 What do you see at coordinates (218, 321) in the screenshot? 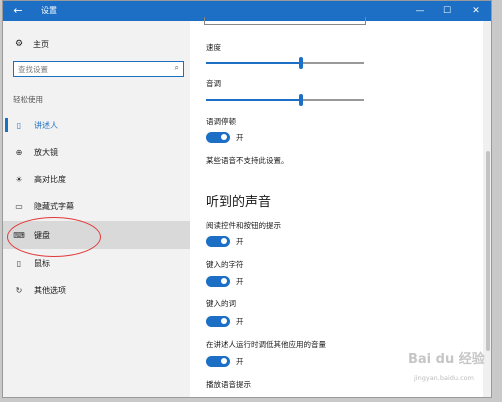
I see `typed-words-toggle` at bounding box center [218, 321].